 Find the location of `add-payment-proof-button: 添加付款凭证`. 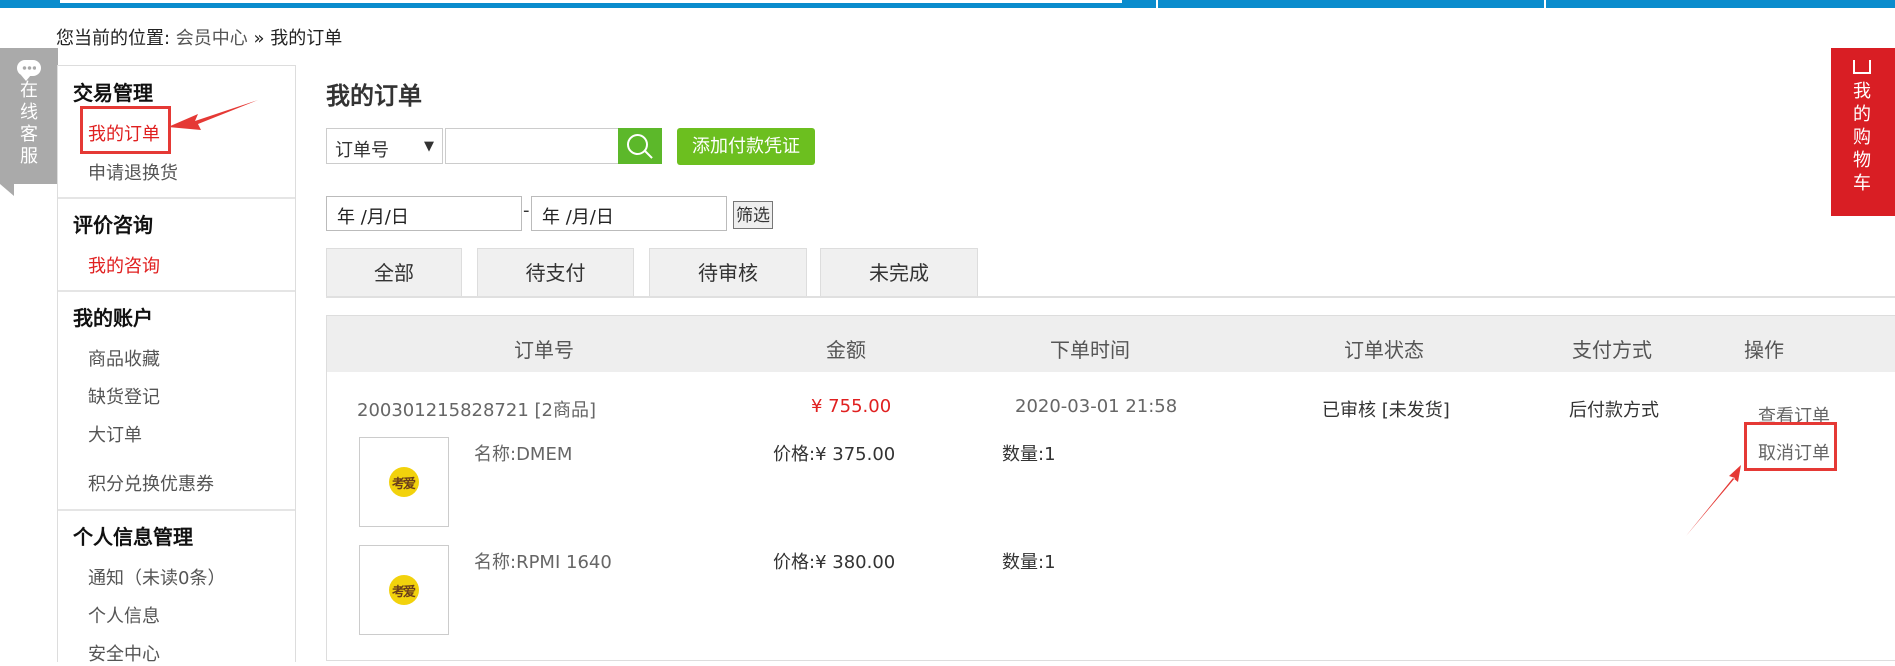

add-payment-proof-button: 添加付款凭证 is located at coordinates (746, 146).